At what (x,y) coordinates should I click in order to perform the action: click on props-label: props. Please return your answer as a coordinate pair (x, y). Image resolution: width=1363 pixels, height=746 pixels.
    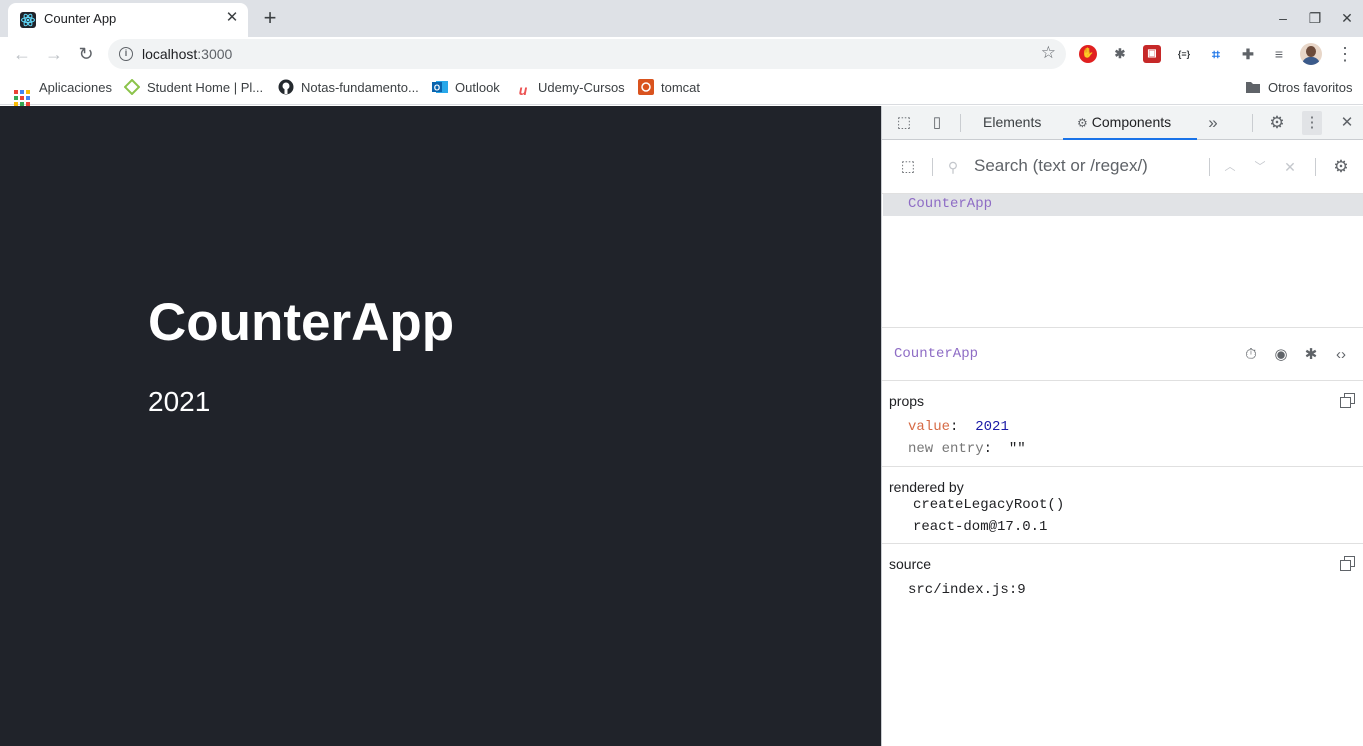
    Looking at the image, I should click on (907, 401).